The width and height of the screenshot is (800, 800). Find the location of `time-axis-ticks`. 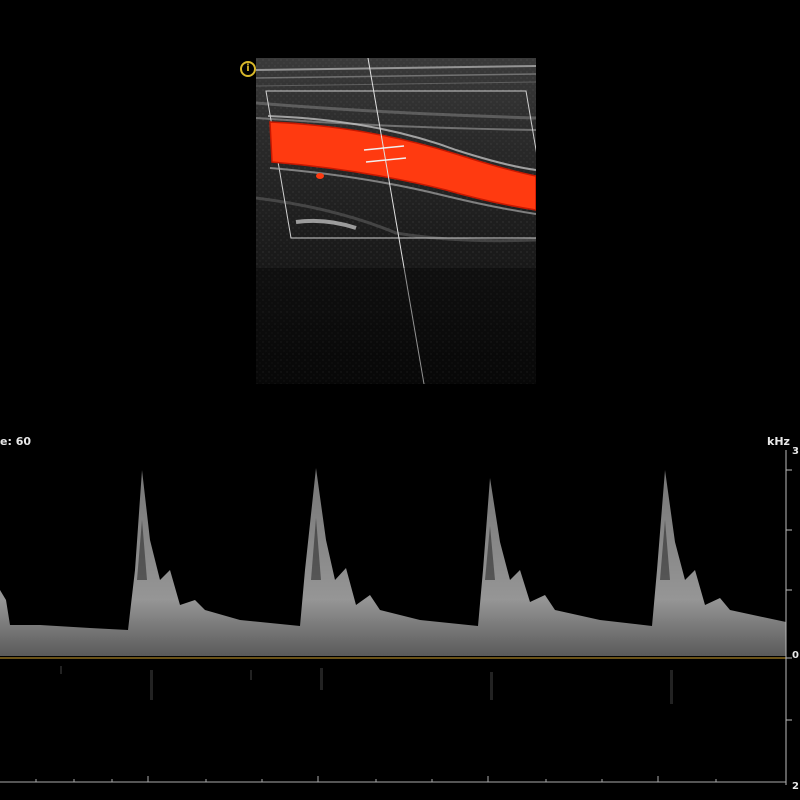

time-axis-ticks is located at coordinates (376, 779).